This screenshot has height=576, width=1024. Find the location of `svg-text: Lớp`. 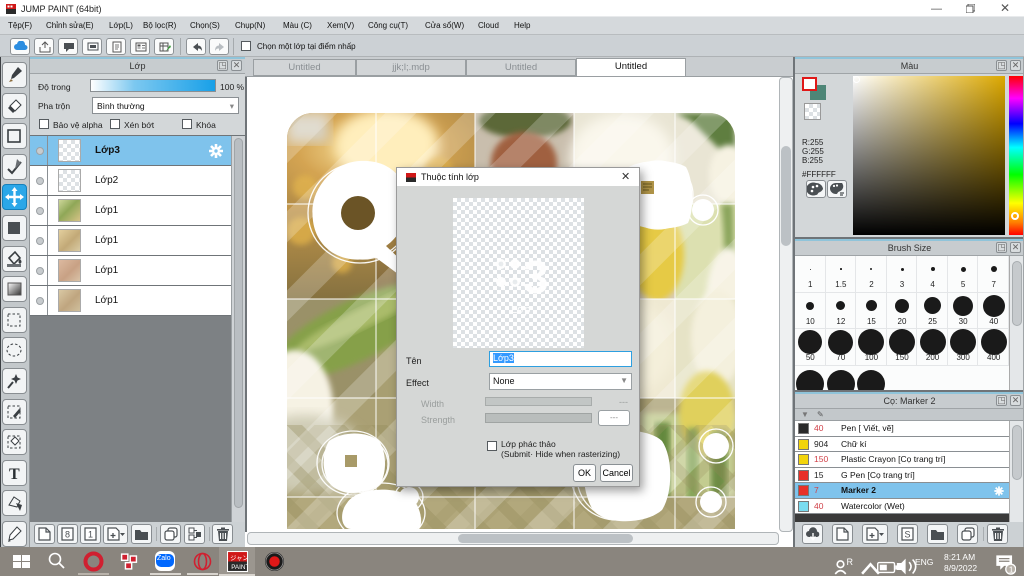

svg-text: Lớp is located at coordinates (520, 310).